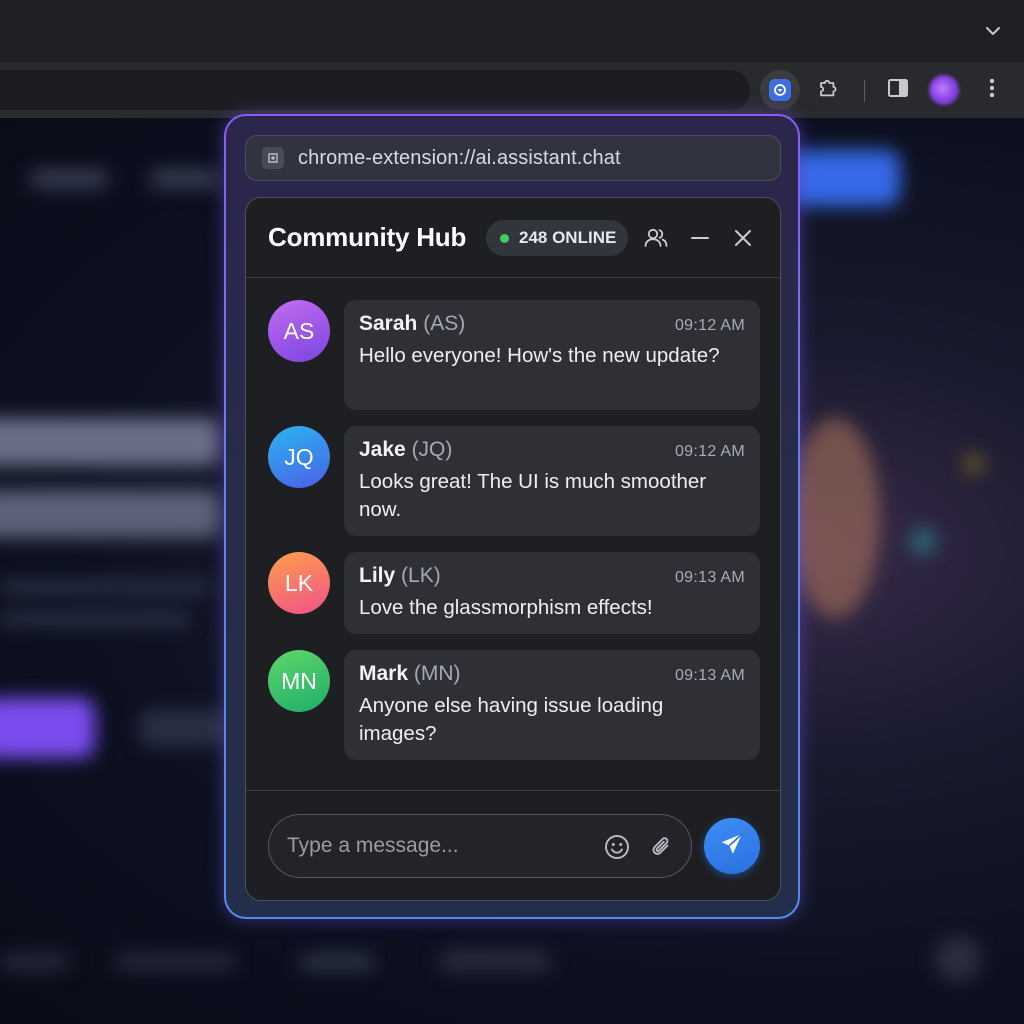 The height and width of the screenshot is (1024, 1024). Describe the element at coordinates (459, 157) in the screenshot. I see `popup-url: chrome-extension://ai.assistant.chat` at that location.